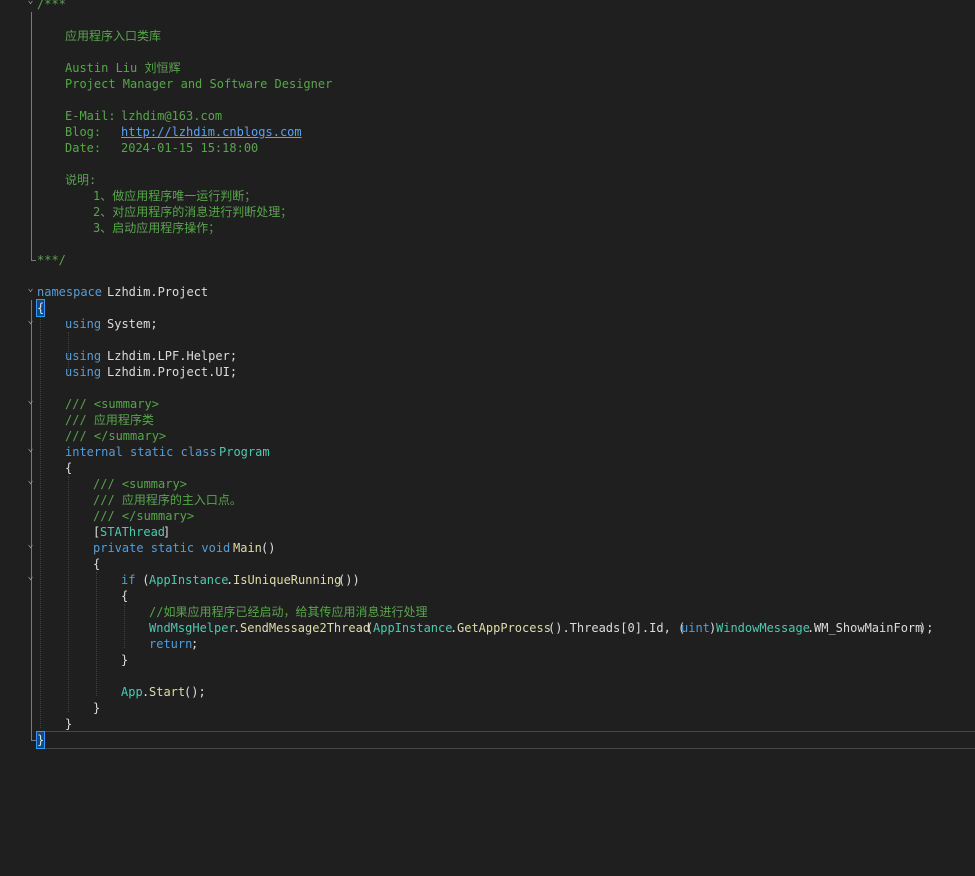  What do you see at coordinates (268, 548) in the screenshot?
I see `parens: ()` at bounding box center [268, 548].